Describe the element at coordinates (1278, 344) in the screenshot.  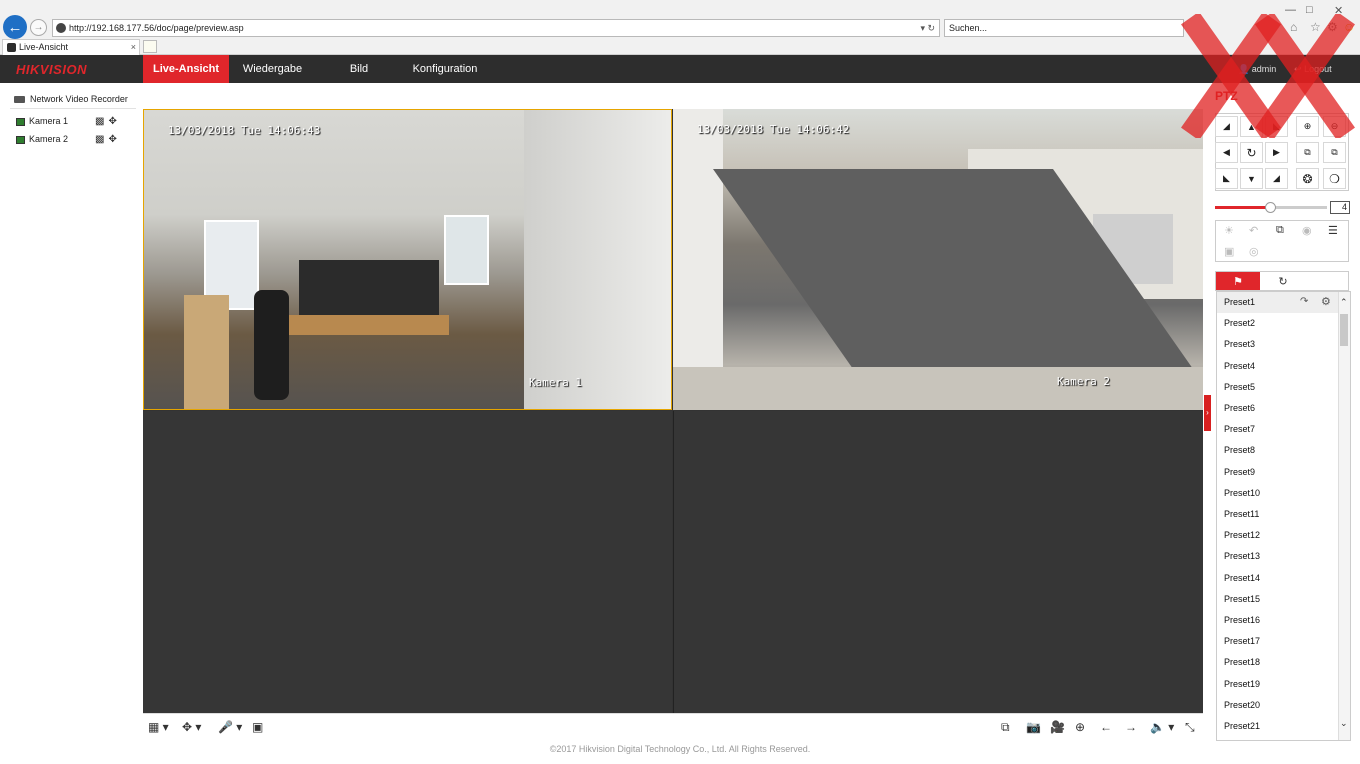
I see `preset-item: Preset3` at that location.